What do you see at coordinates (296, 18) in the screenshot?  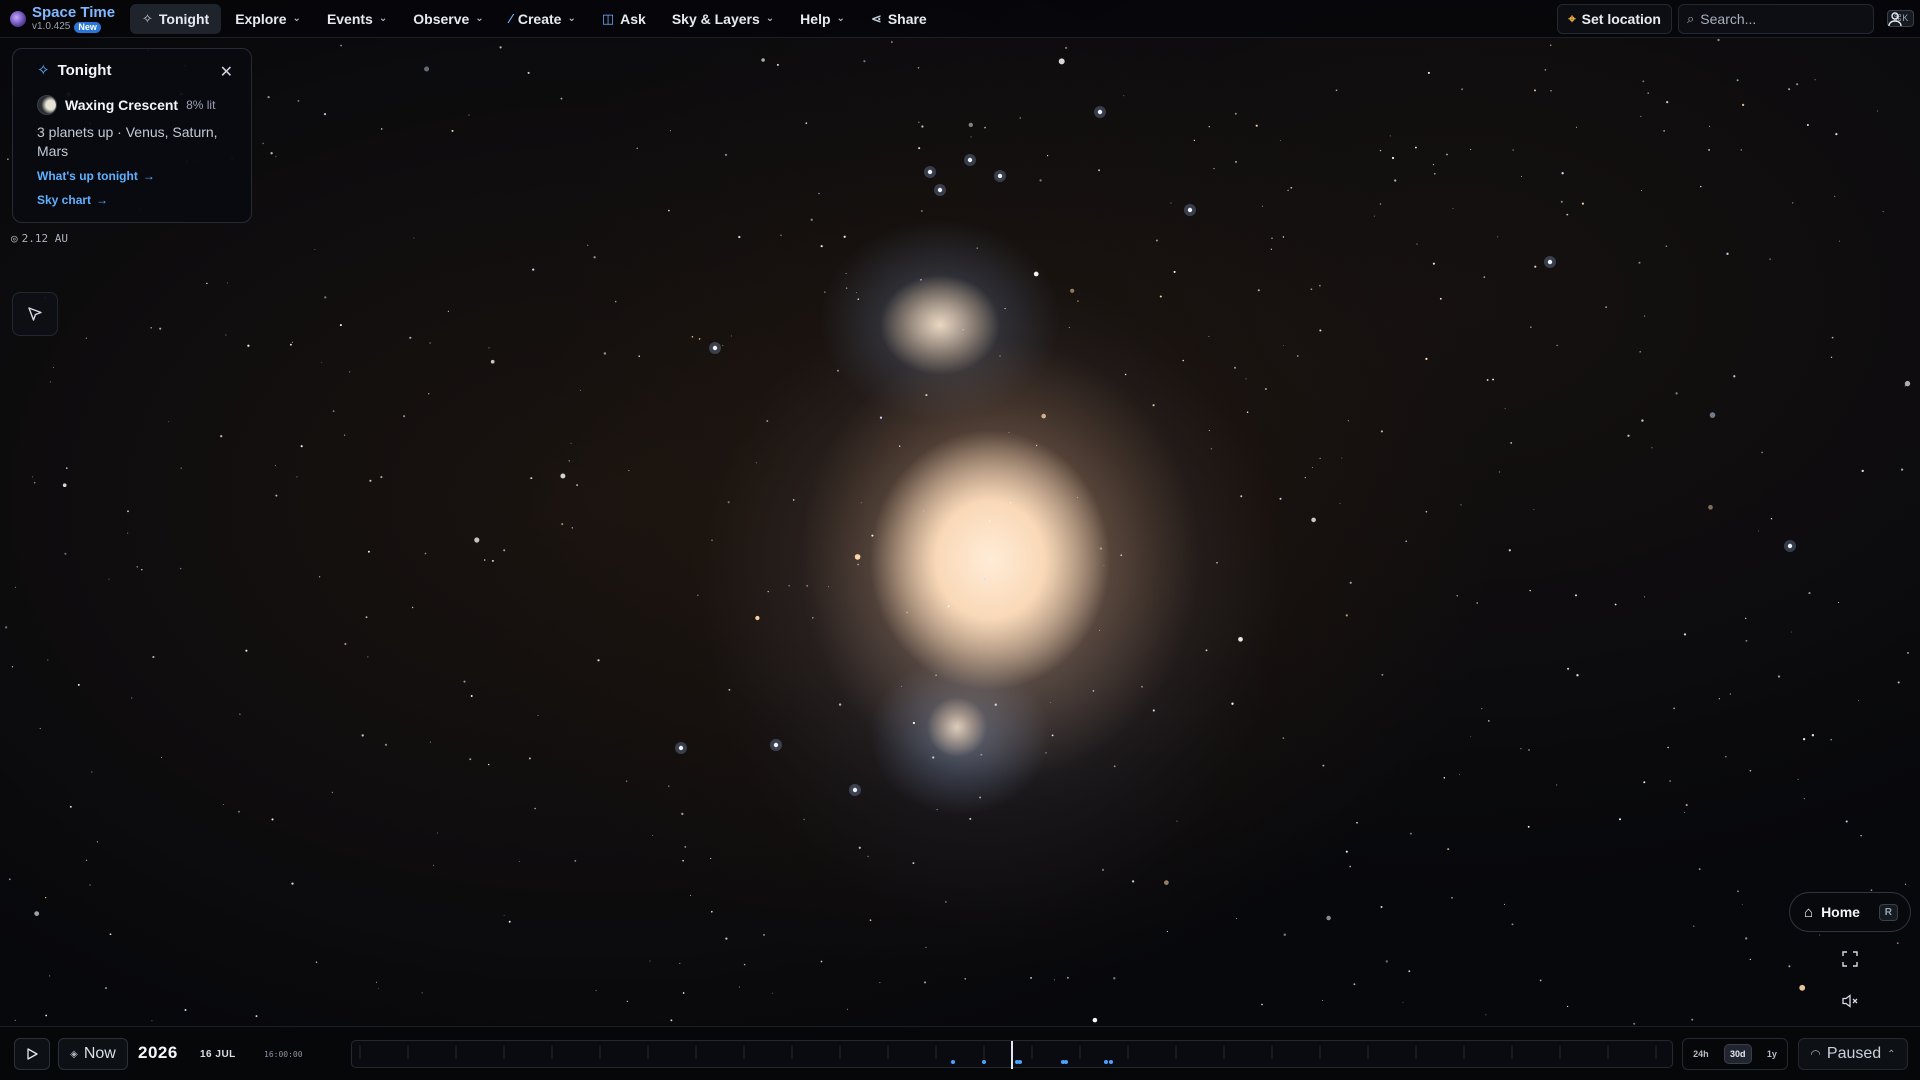 I see `chevron-down-icon: ⌄` at bounding box center [296, 18].